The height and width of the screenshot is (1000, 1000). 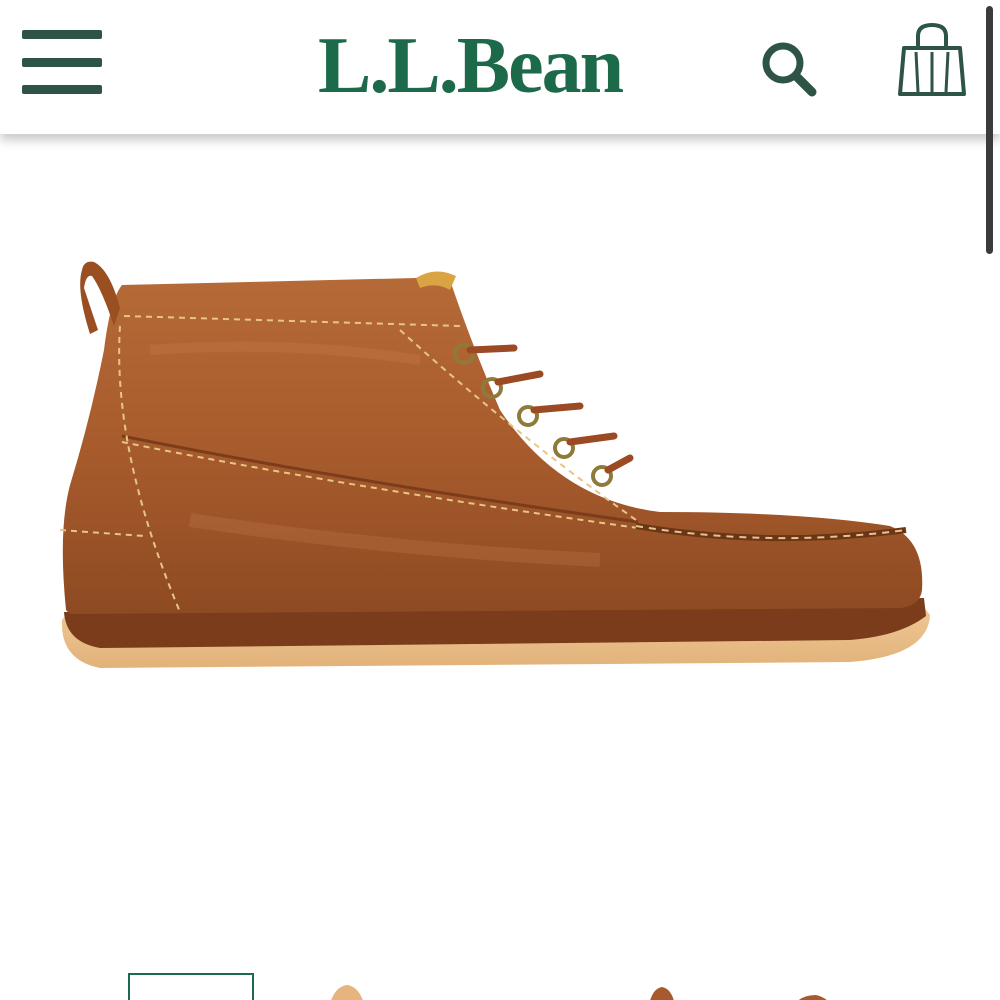 I want to click on search-icon, so click(x=788, y=68).